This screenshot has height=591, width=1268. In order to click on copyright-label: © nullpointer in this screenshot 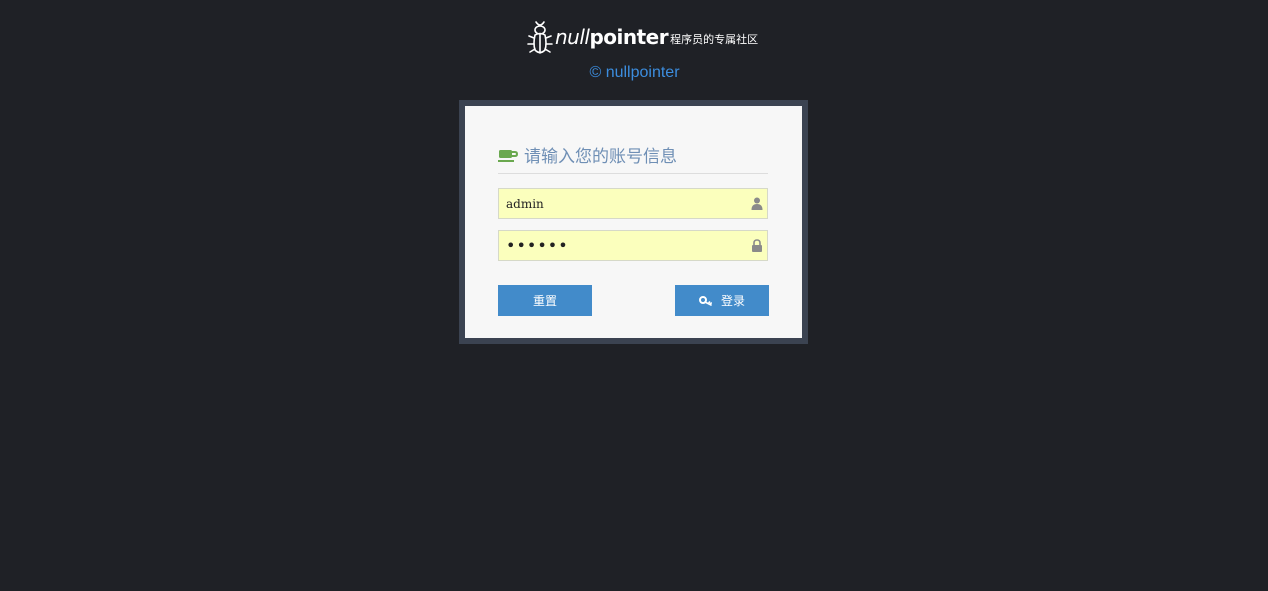, I will do `click(634, 72)`.